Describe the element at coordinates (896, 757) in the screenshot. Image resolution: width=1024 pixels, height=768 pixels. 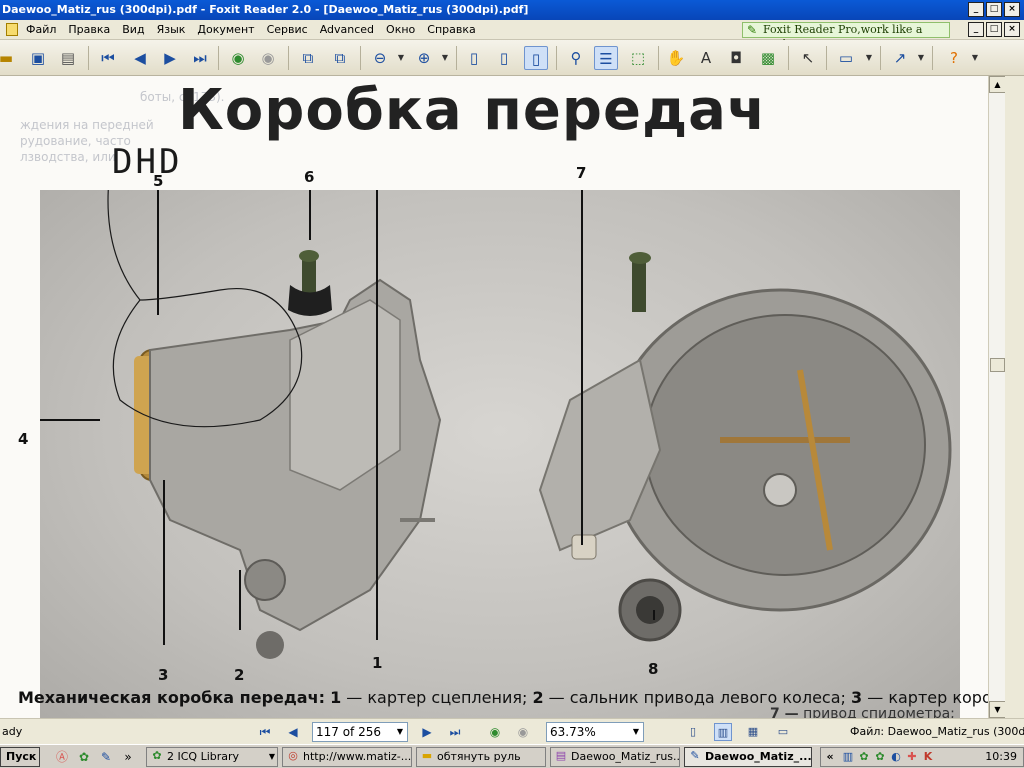
I see `volume-icon: ◐` at that location.